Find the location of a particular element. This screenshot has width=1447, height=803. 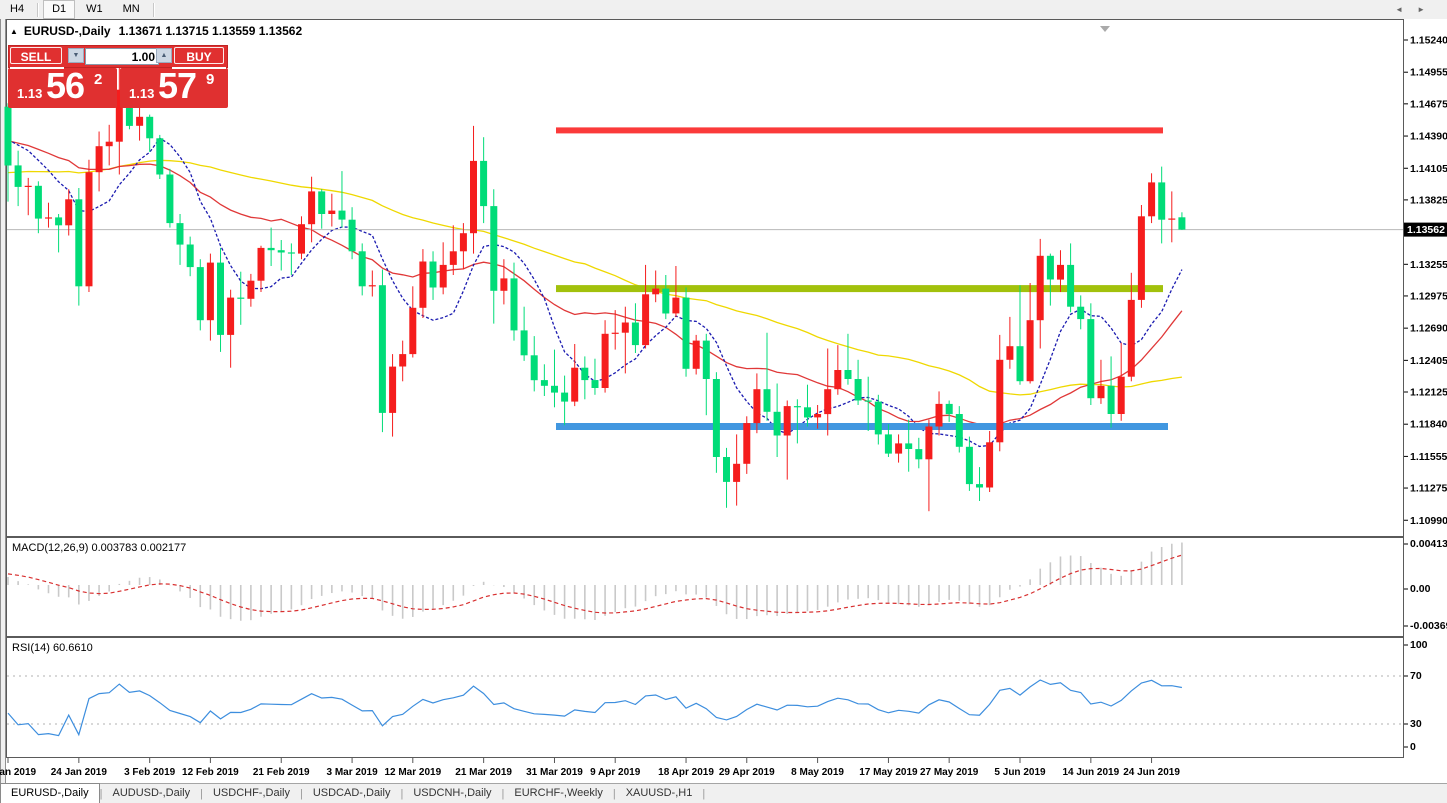

date-axis-label: 29 Apr 2019 is located at coordinates (747, 772).